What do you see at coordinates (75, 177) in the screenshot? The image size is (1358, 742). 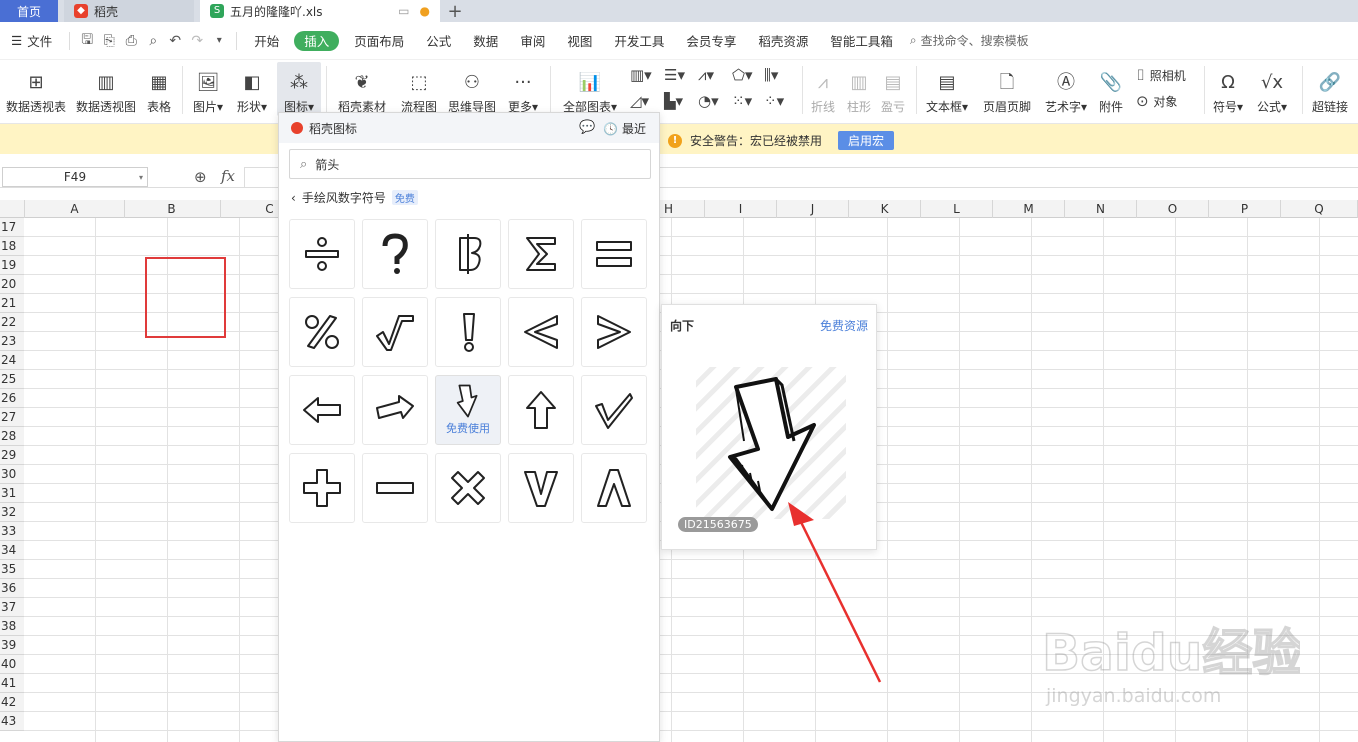 I see `name-box: F49 ▾` at bounding box center [75, 177].